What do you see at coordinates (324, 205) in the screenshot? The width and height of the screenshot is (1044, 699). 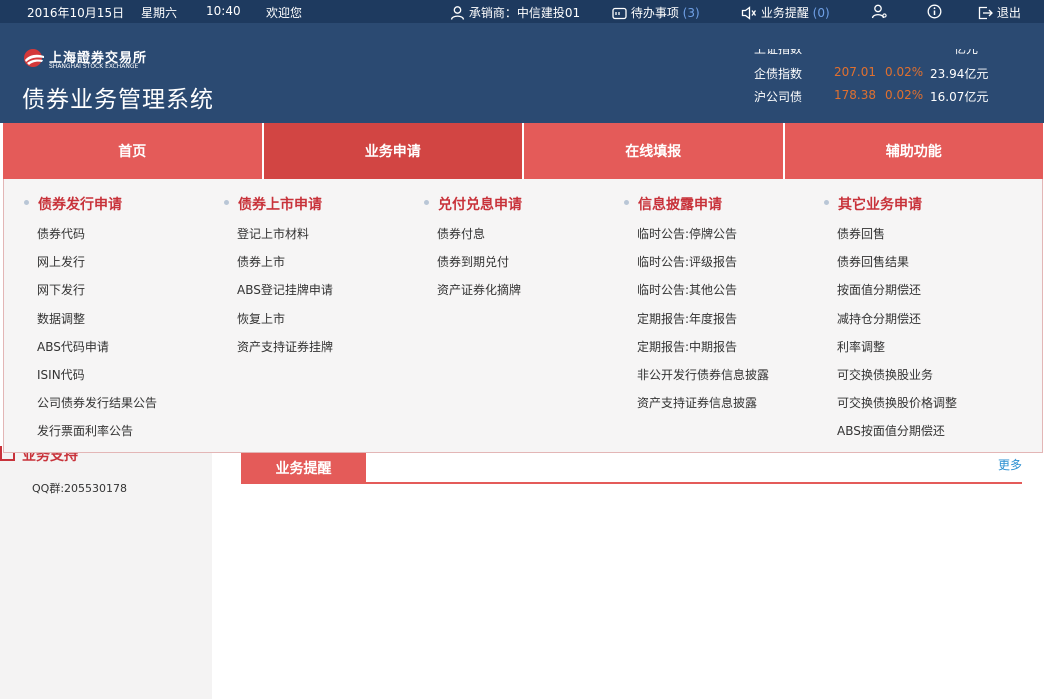 I see `menu-column-title: 债券上市申请` at bounding box center [324, 205].